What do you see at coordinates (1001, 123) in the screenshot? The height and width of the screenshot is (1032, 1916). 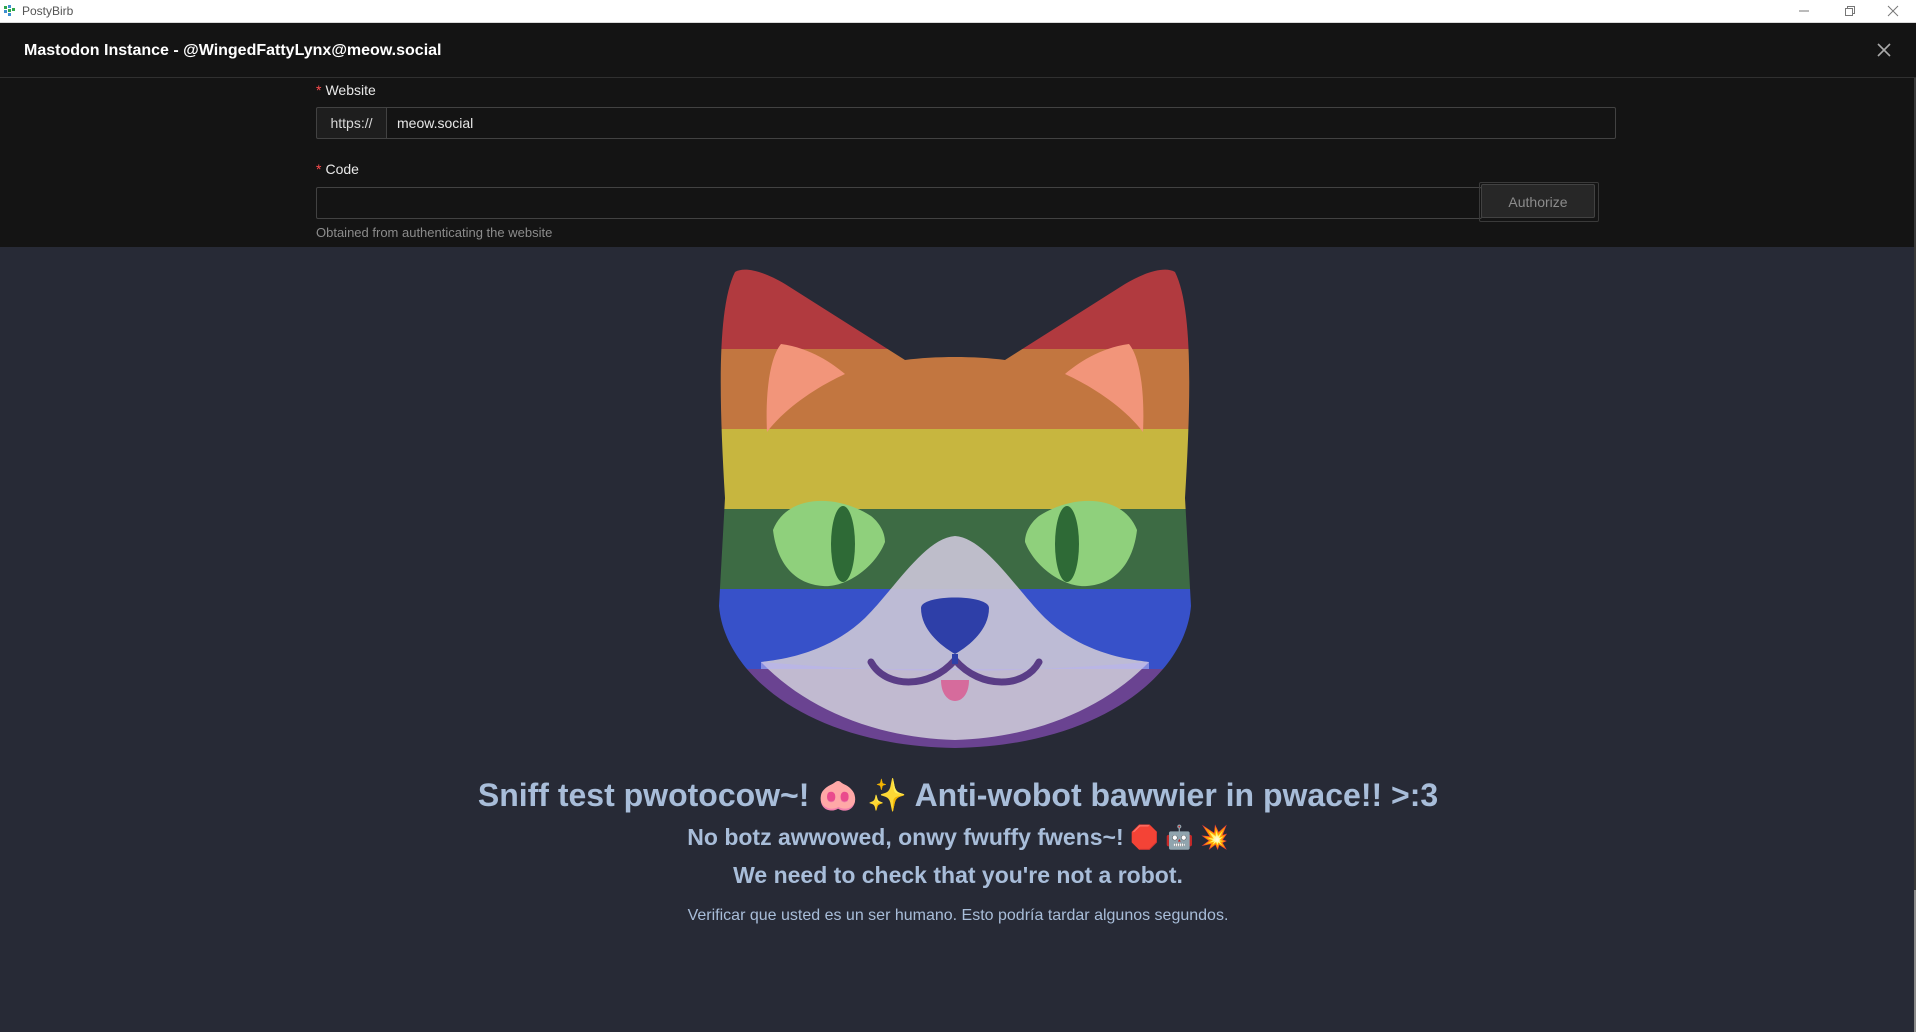 I see `website-input` at bounding box center [1001, 123].